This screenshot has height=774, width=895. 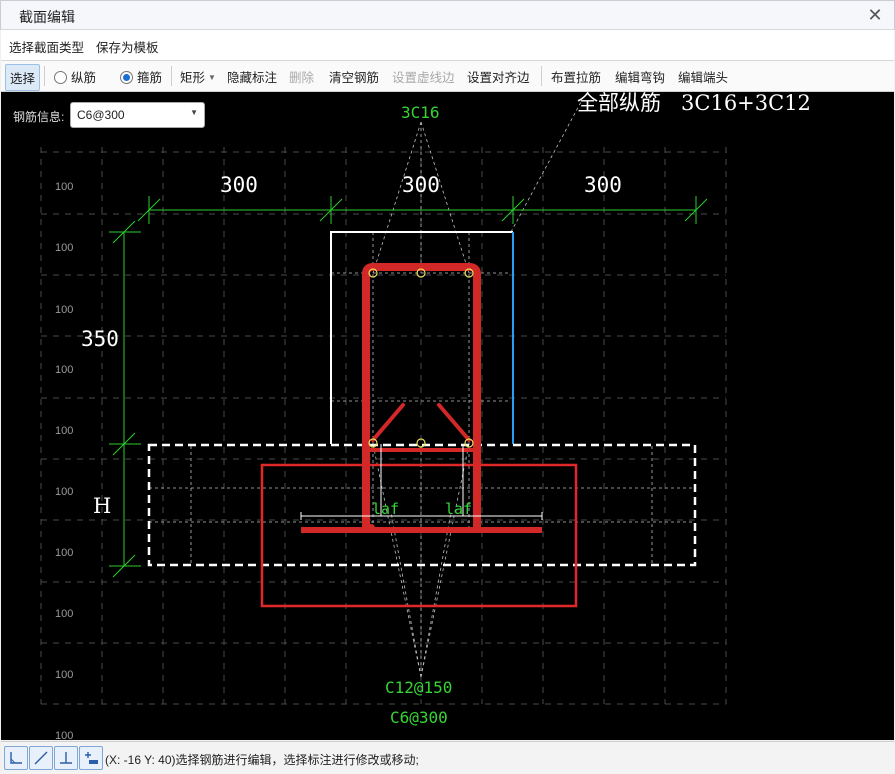 What do you see at coordinates (388, 422) in the screenshot?
I see `stirrup-hook-left` at bounding box center [388, 422].